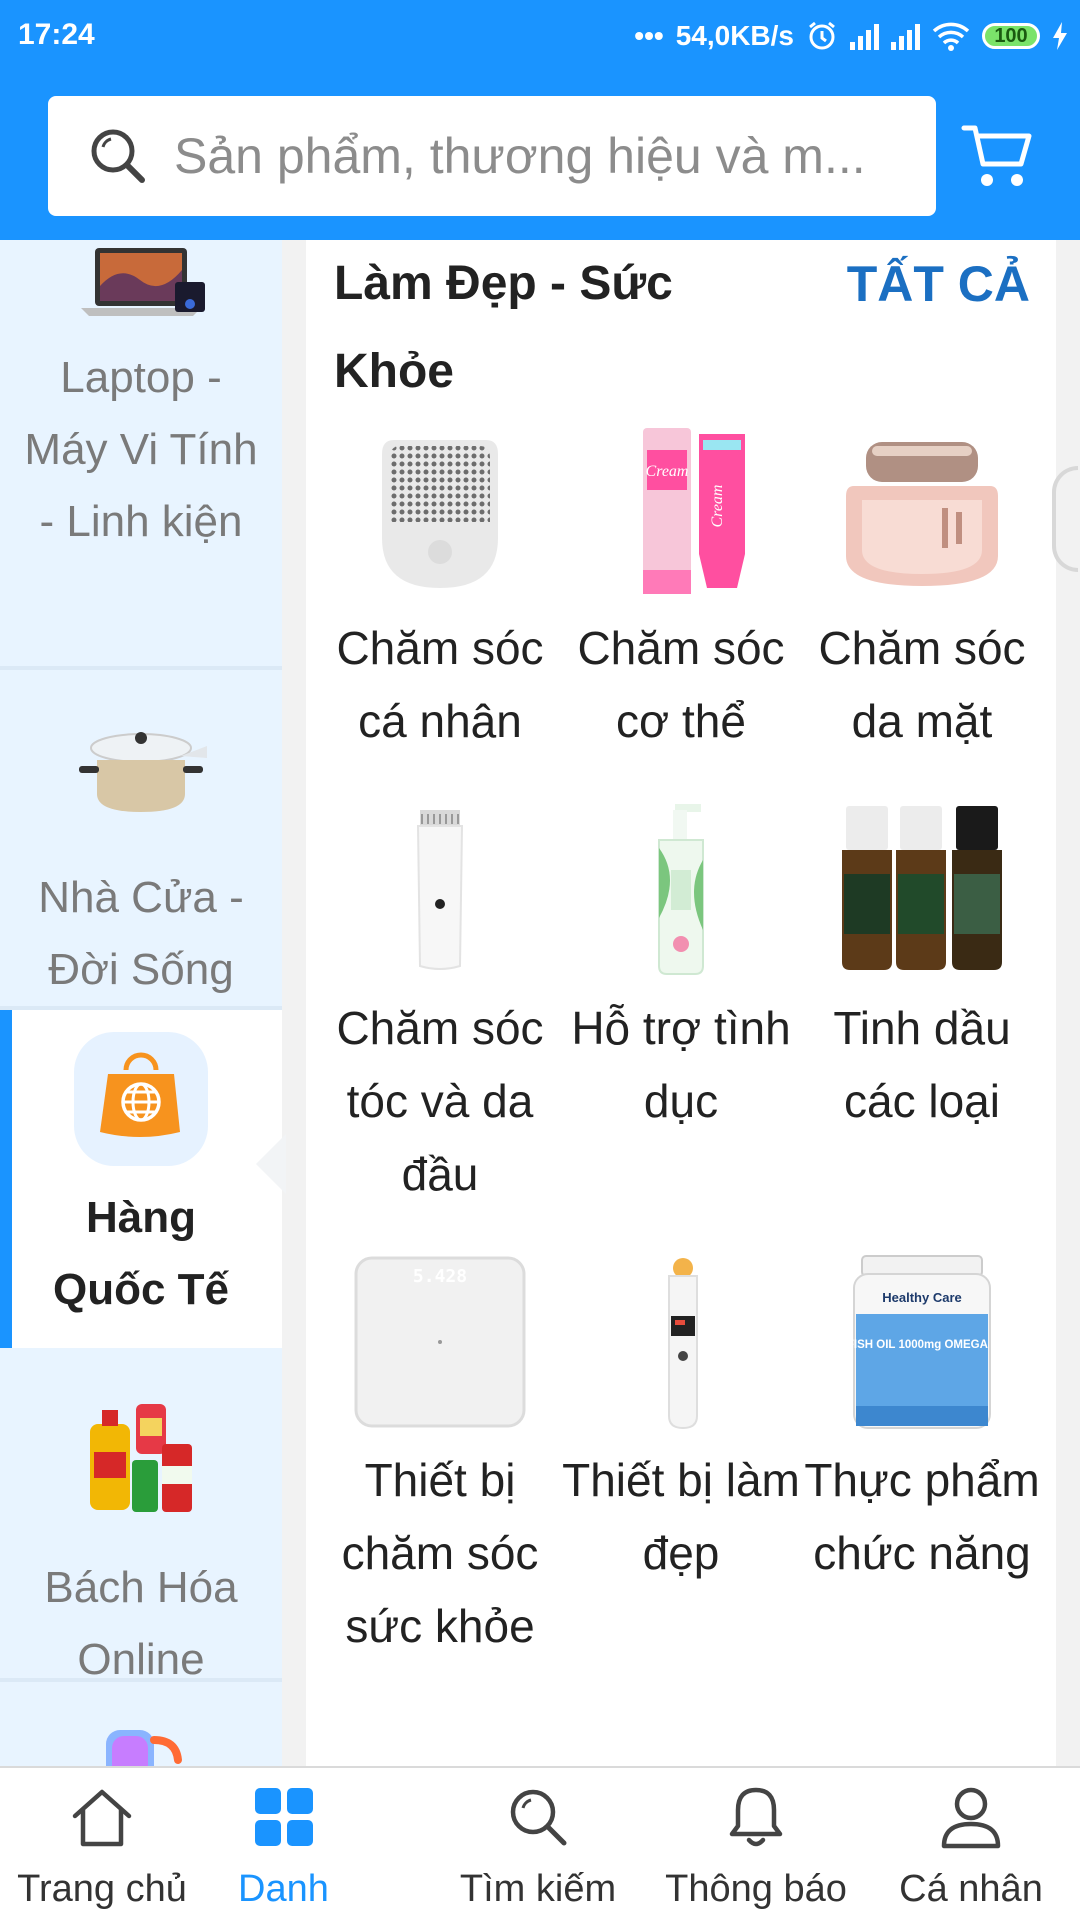 The height and width of the screenshot is (1922, 1080). What do you see at coordinates (141, 1724) in the screenshot?
I see `sidebar-item-electronics` at bounding box center [141, 1724].